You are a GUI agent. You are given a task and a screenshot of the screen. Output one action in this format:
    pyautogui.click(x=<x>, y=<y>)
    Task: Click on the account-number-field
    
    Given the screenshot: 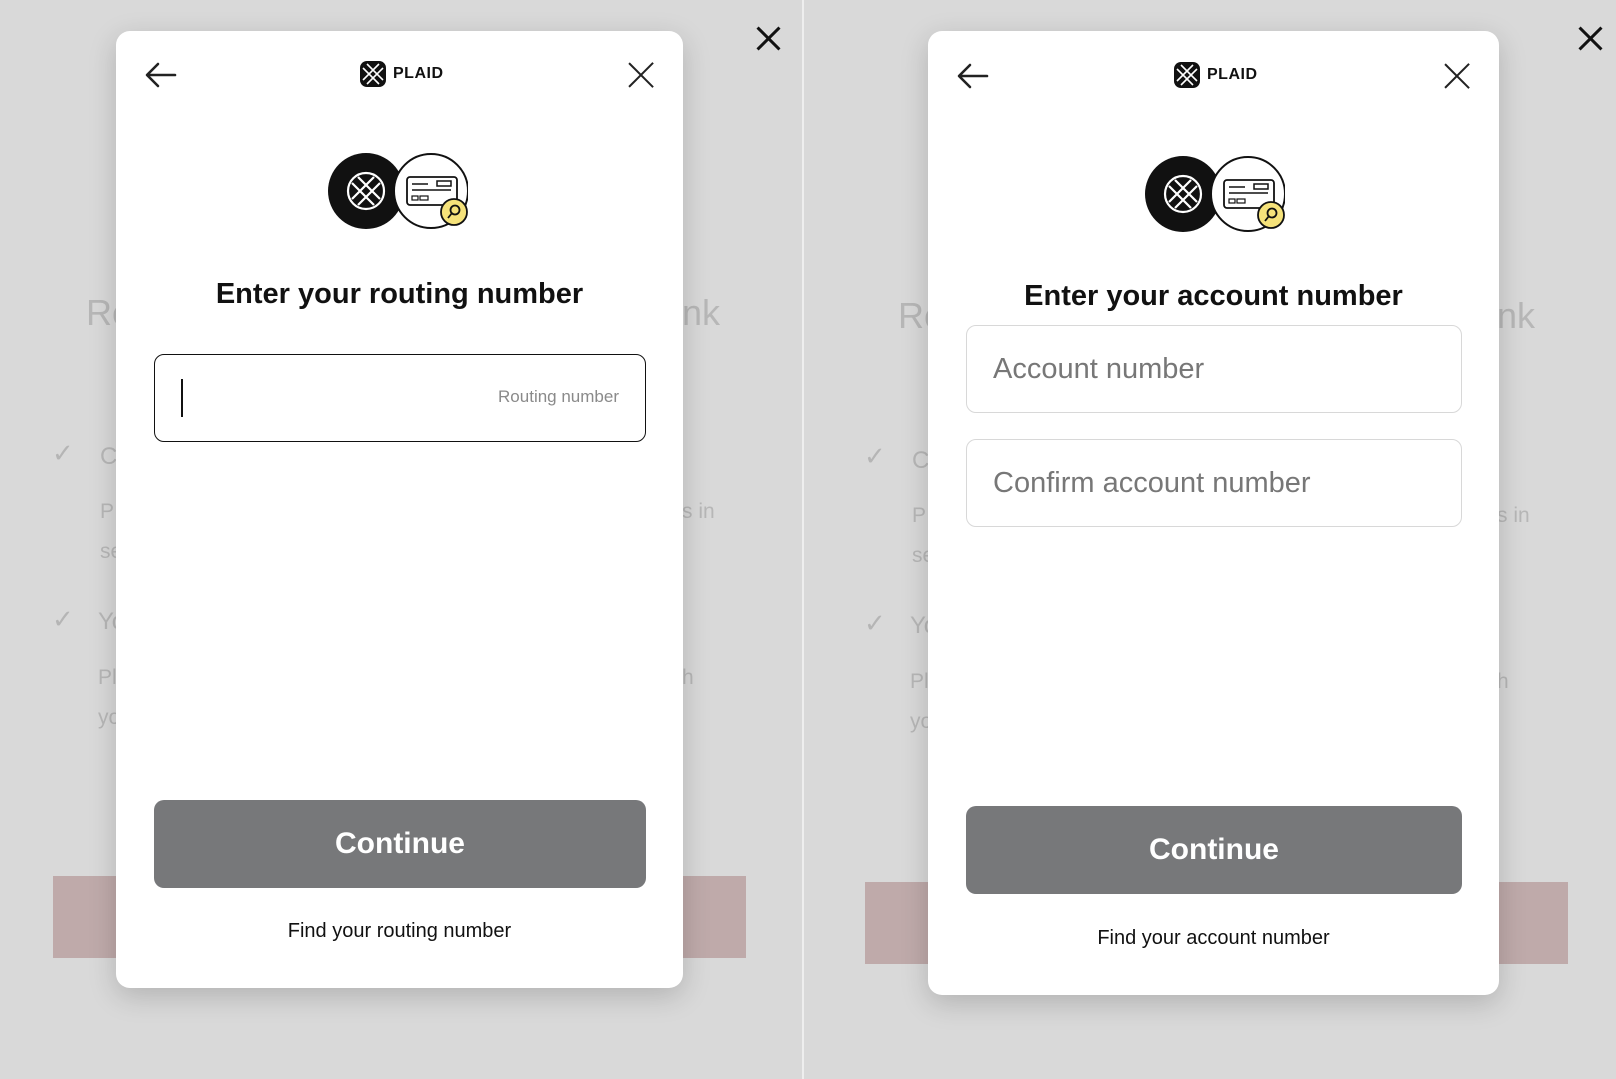 What is the action you would take?
    pyautogui.click(x=1214, y=369)
    